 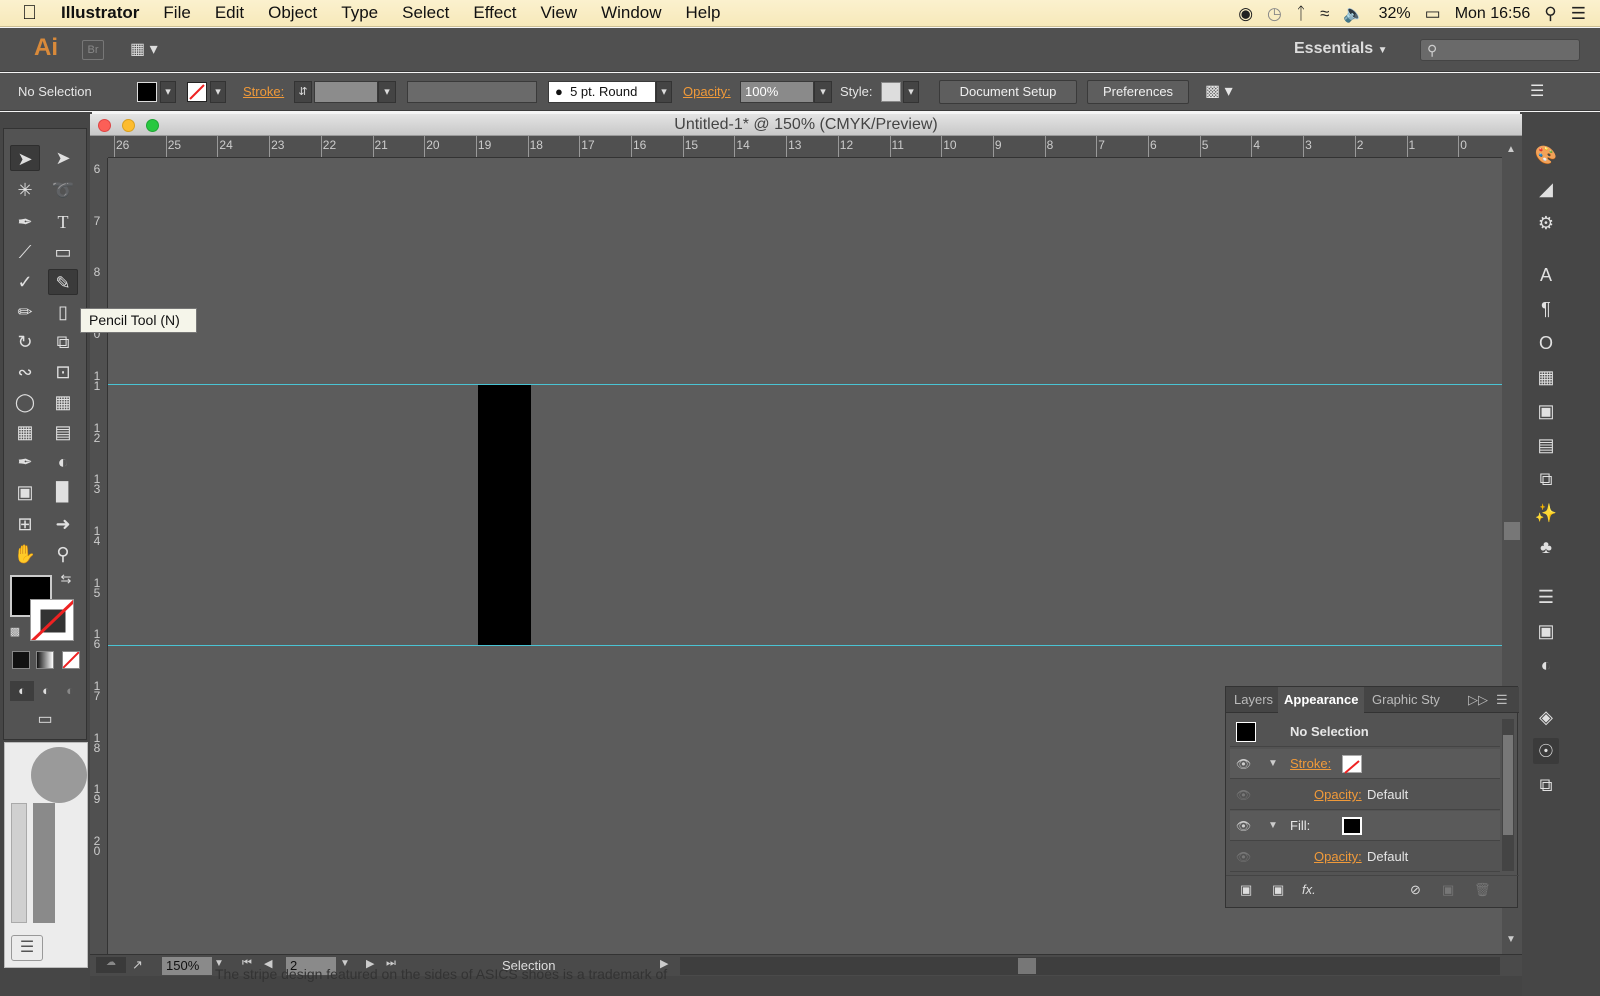 I want to click on app-menu: Illustrator, so click(x=100, y=13).